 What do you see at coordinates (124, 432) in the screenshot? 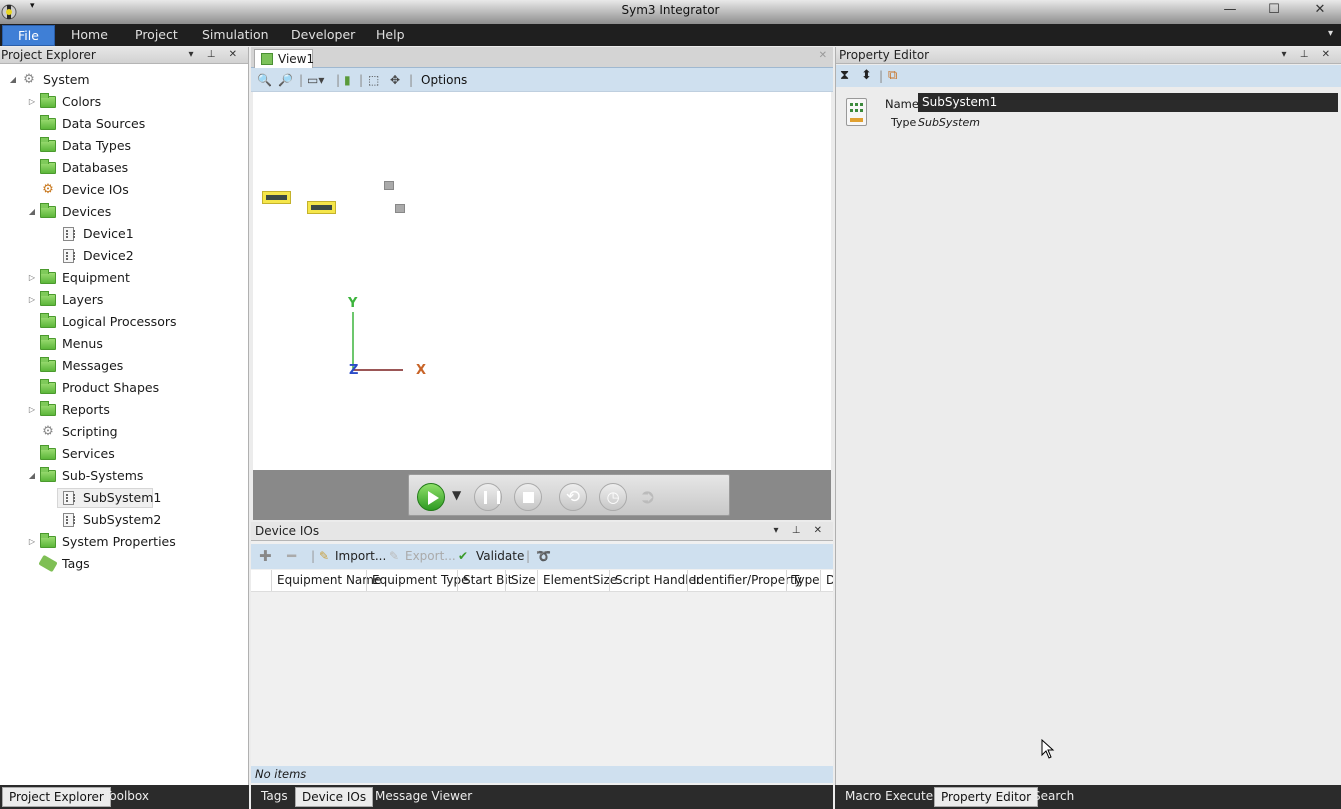
I see `tree-item-scripting: ⚙ Scripting` at bounding box center [124, 432].